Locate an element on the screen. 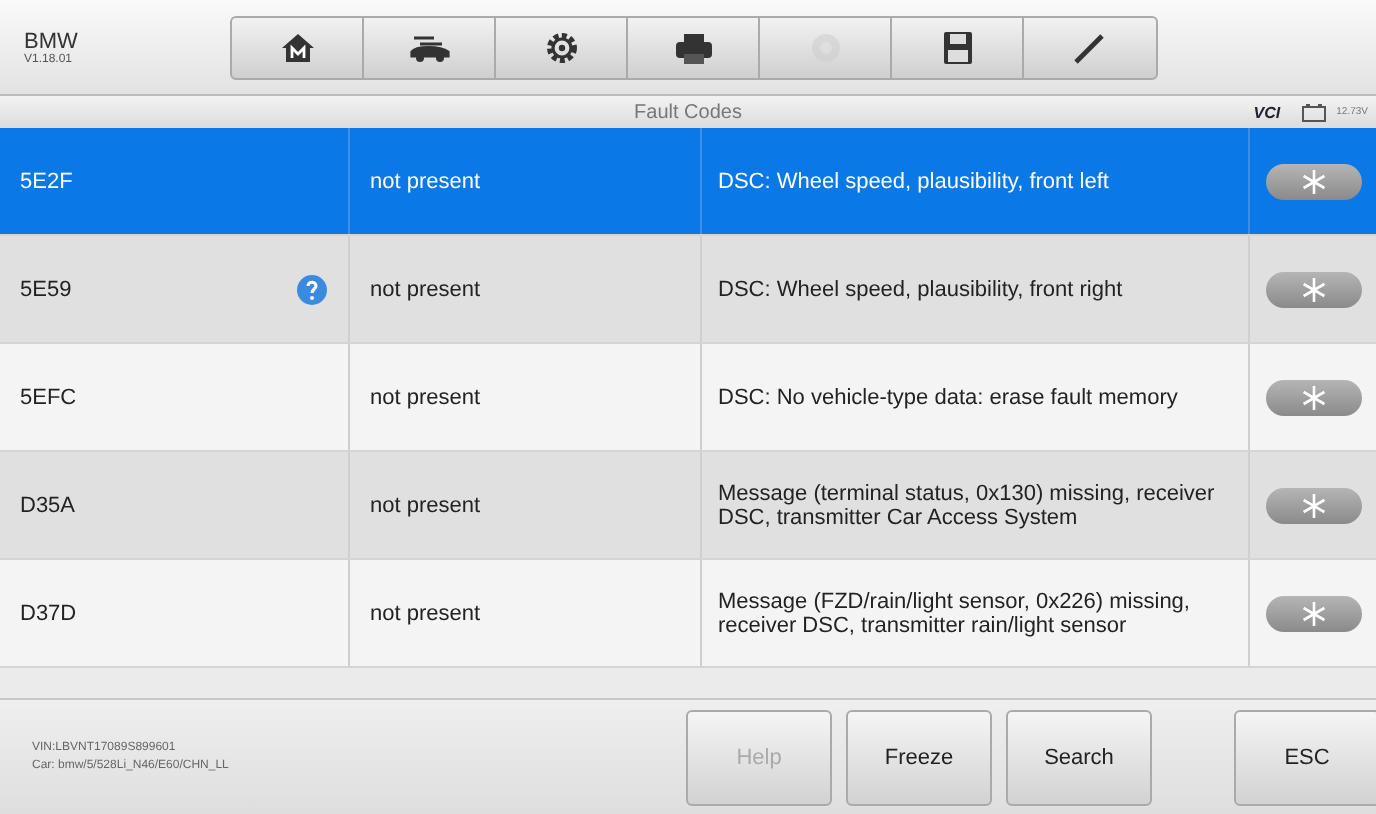 The width and height of the screenshot is (1376, 814). vci-label: VCI is located at coordinates (1267, 112).